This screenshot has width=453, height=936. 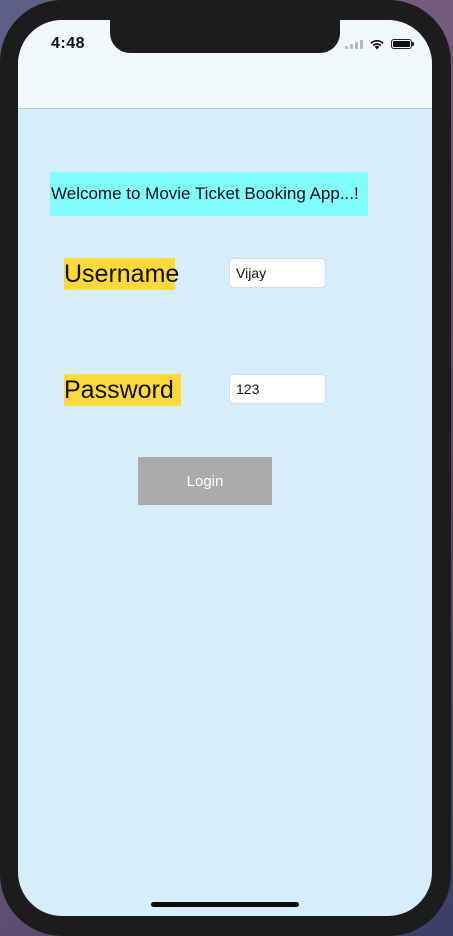 I want to click on cellular-signal-icon, so click(x=354, y=44).